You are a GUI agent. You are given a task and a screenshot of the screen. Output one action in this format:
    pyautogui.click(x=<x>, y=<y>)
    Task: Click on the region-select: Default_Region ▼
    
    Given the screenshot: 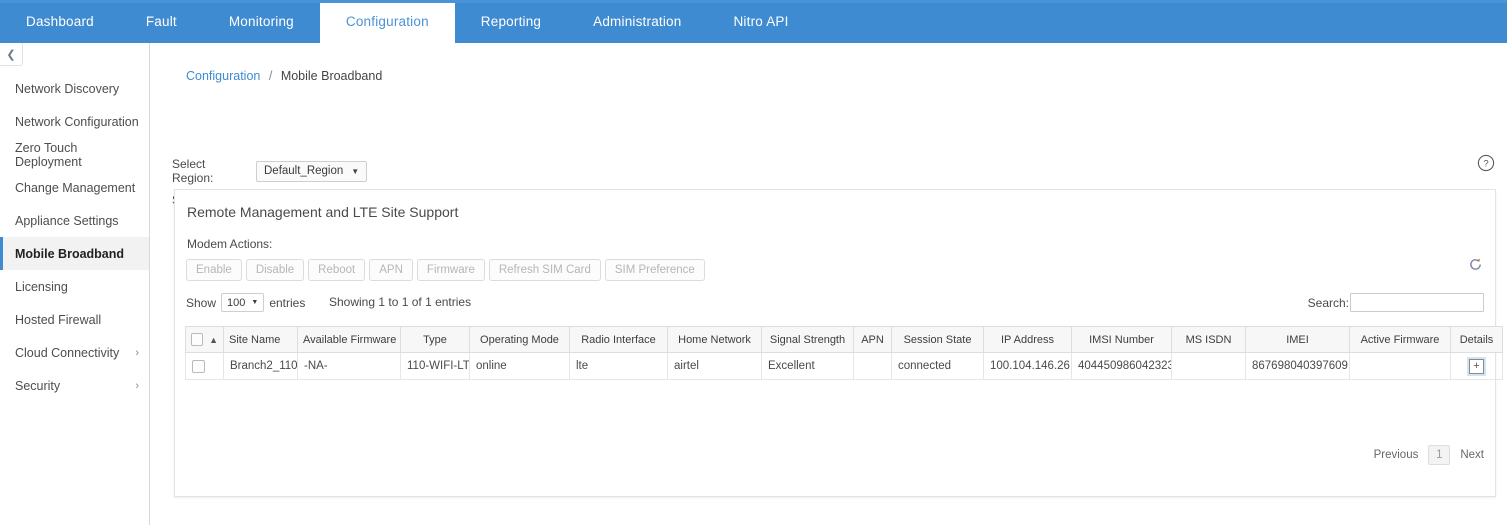 What is the action you would take?
    pyautogui.click(x=312, y=171)
    